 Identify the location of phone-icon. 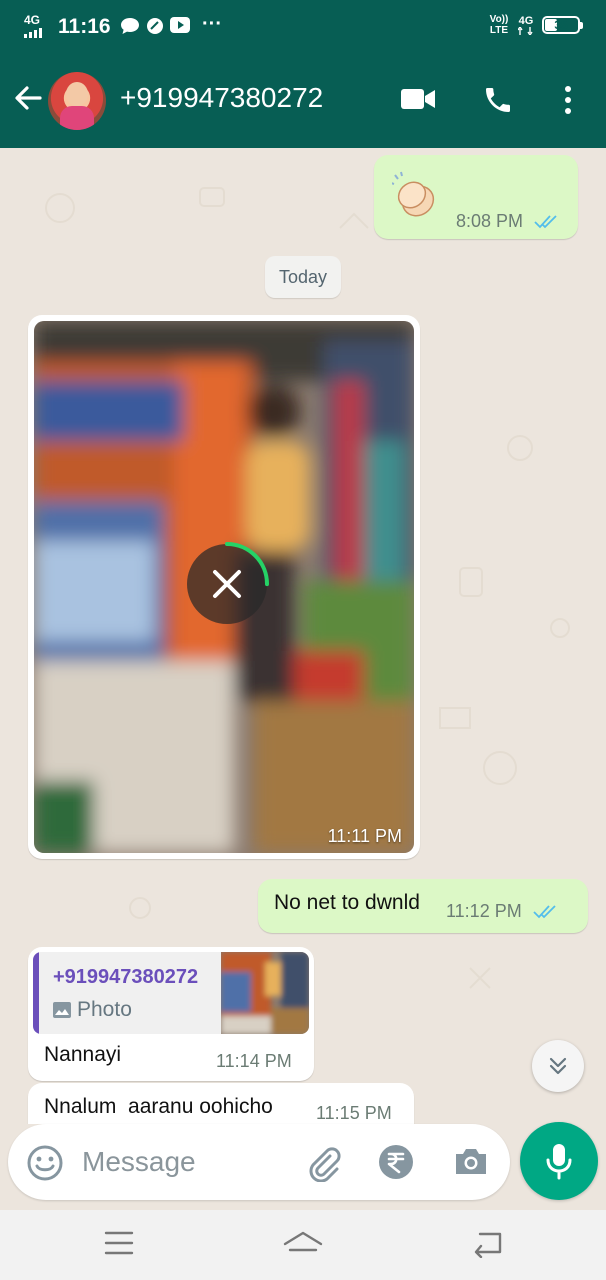
(498, 100).